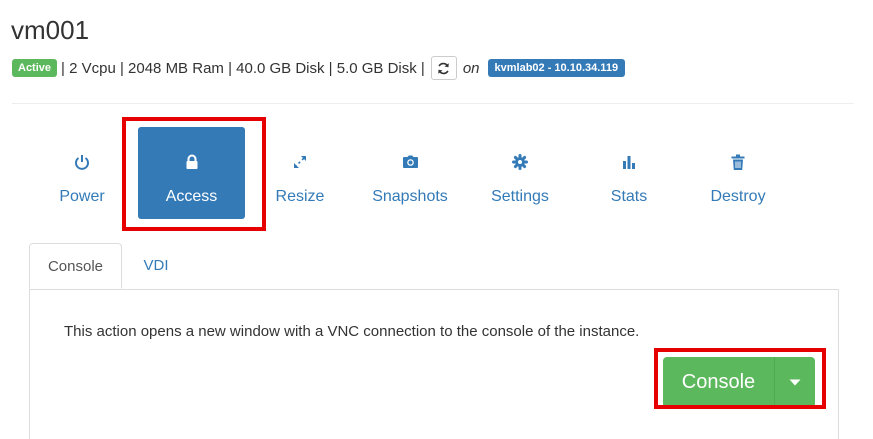 The width and height of the screenshot is (873, 439). Describe the element at coordinates (738, 196) in the screenshot. I see `destroy-label: Destroy` at that location.